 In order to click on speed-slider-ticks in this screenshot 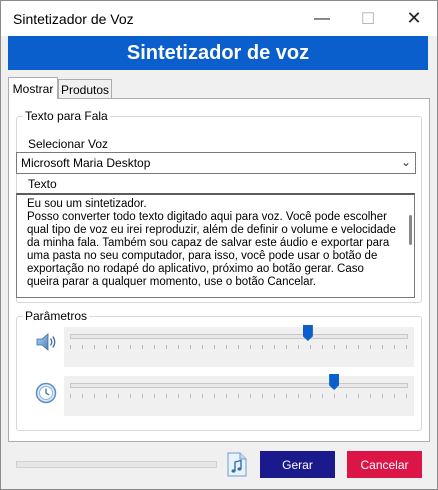, I will do `click(239, 396)`.